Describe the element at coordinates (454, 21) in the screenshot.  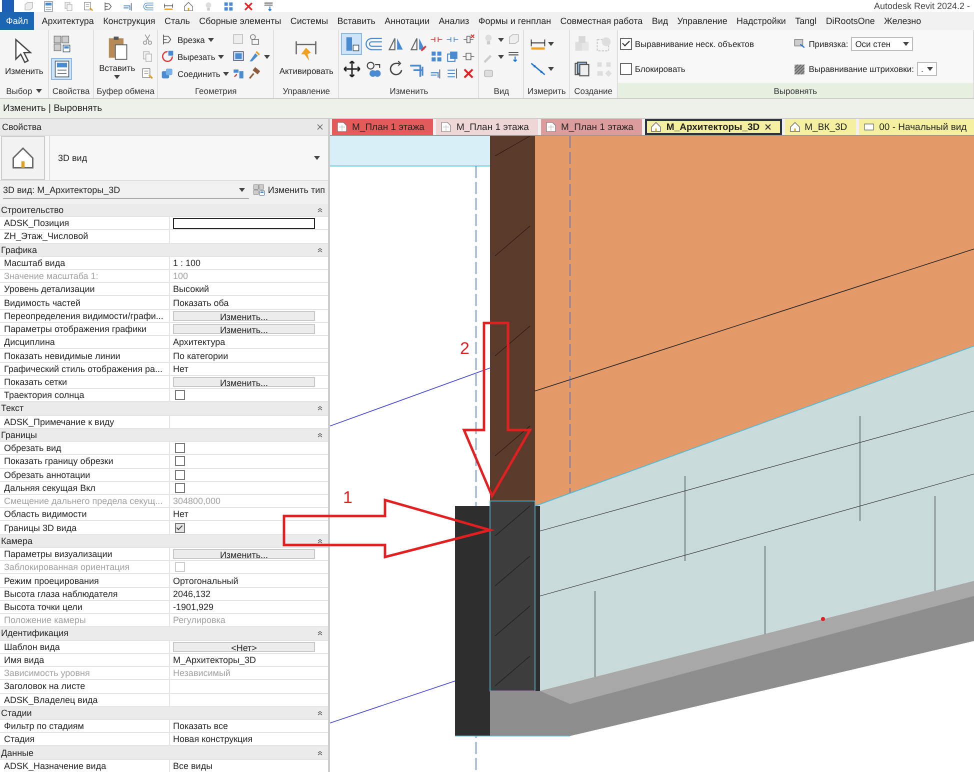
I see `ribbon-tab: Анализ` at that location.